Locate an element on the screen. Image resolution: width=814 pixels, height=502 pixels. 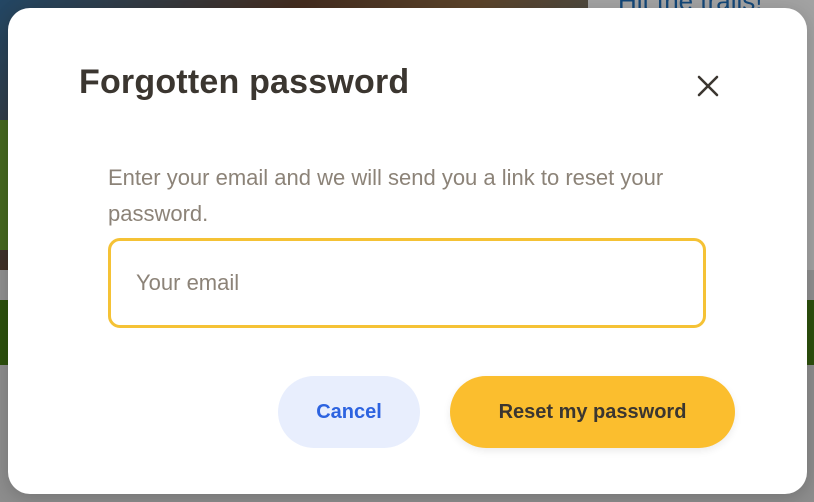
cancel-button: Cancel is located at coordinates (349, 412).